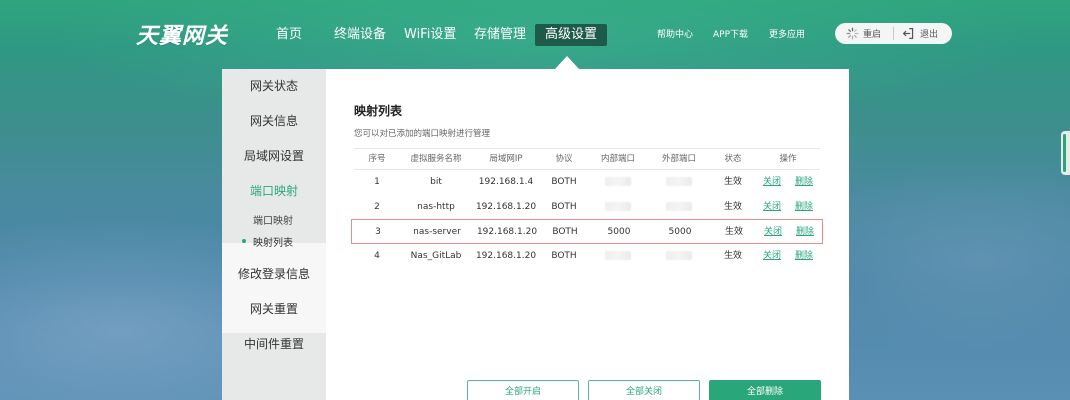  I want to click on pill-divider, so click(893, 33).